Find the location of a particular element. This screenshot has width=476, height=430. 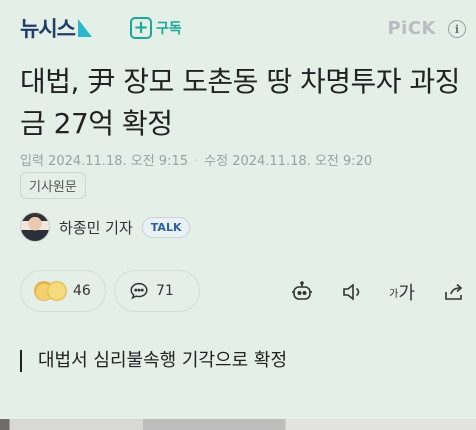

article-summary: 대법서 심리불속행 기각으로 확정 is located at coordinates (153, 361).